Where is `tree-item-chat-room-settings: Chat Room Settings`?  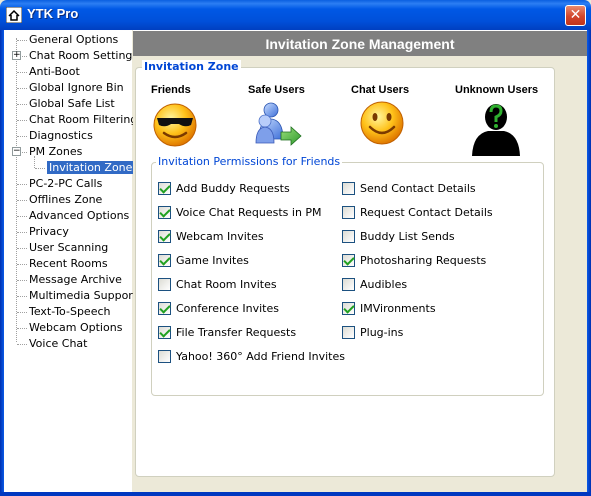 tree-item-chat-room-settings: Chat Room Settings is located at coordinates (83, 56).